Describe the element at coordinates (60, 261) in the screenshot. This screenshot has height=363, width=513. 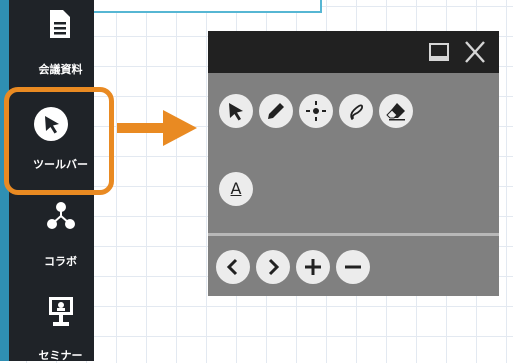
I see `sidebar-item-label: コラボ` at that location.